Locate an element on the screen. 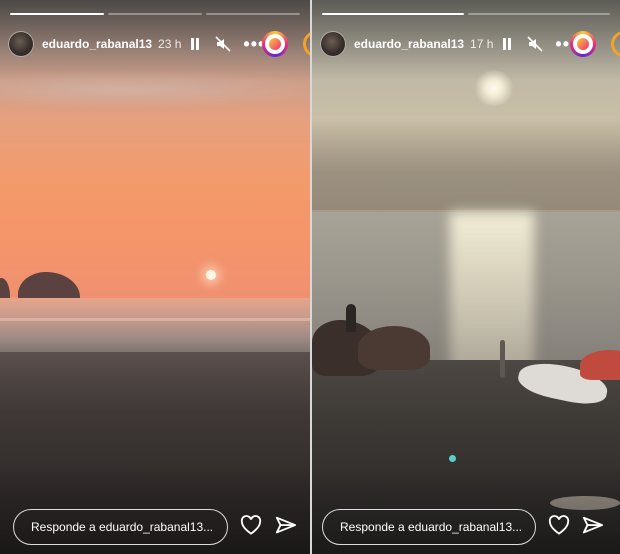  boulder is located at coordinates (394, 348).